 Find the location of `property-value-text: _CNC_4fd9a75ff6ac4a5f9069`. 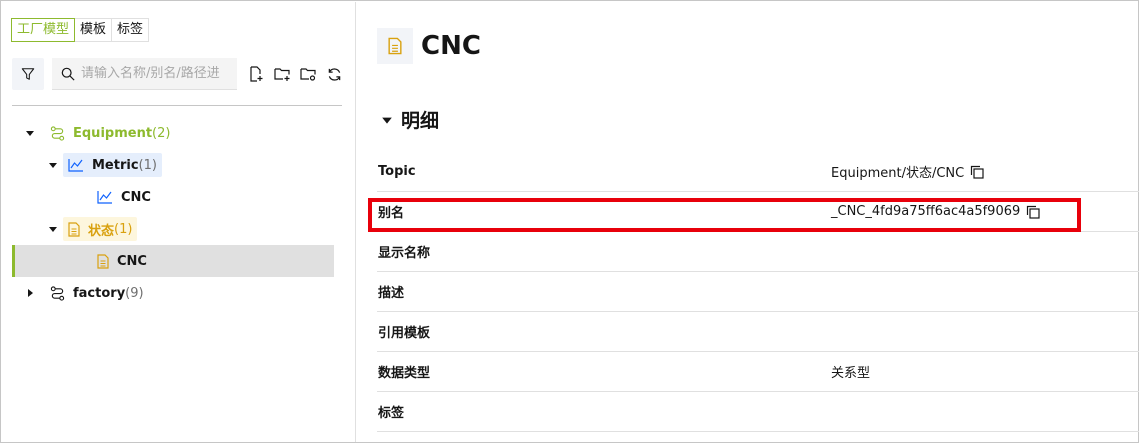

property-value-text: _CNC_4fd9a75ff6ac4a5f9069 is located at coordinates (926, 211).